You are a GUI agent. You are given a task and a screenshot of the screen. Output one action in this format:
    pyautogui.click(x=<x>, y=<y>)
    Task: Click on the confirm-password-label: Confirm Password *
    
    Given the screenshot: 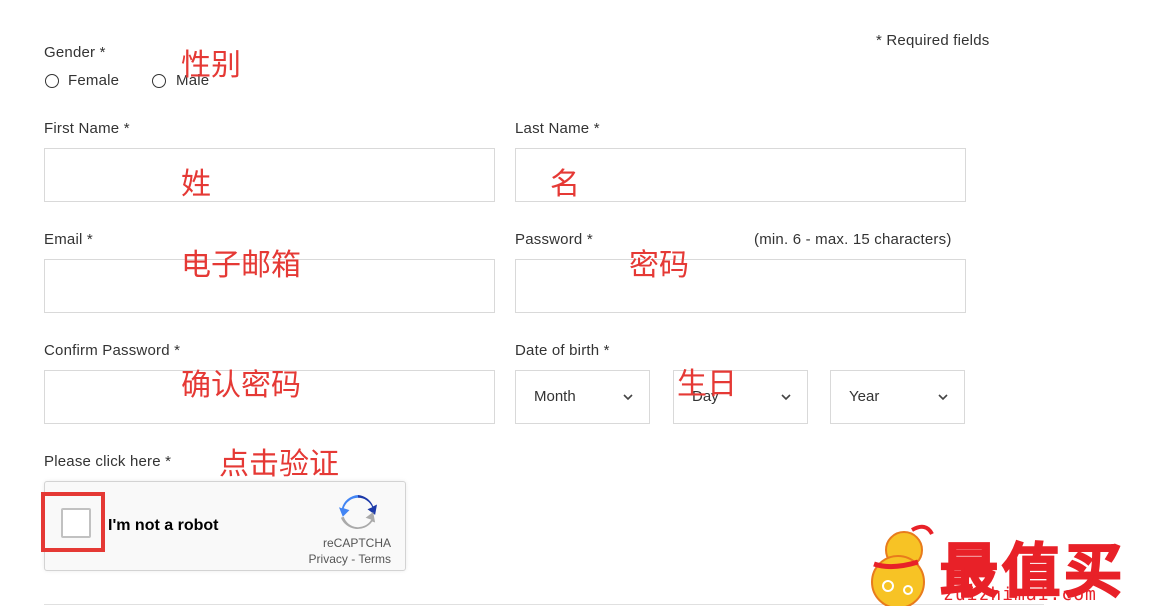 What is the action you would take?
    pyautogui.click(x=112, y=350)
    